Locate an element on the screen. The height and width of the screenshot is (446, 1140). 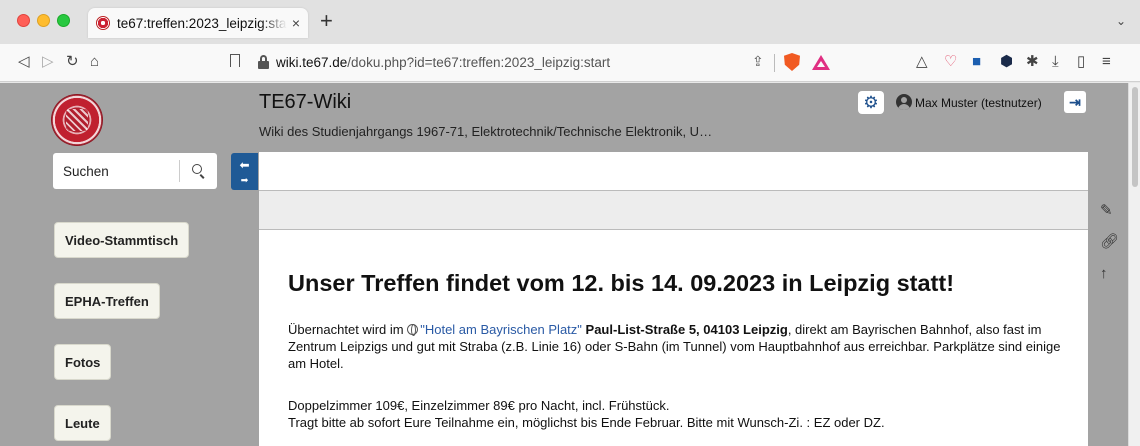
content-header is located at coordinates (673, 171).